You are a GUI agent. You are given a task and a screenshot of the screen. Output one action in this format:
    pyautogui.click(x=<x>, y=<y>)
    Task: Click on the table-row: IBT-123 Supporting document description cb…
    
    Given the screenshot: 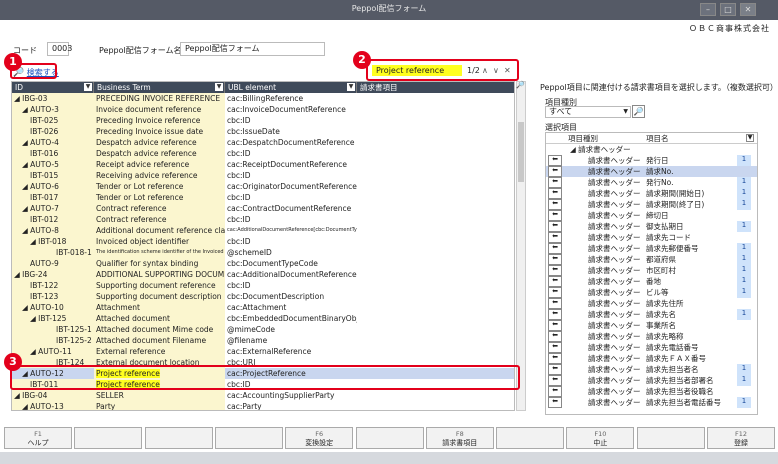 What is the action you would take?
    pyautogui.click(x=263, y=296)
    